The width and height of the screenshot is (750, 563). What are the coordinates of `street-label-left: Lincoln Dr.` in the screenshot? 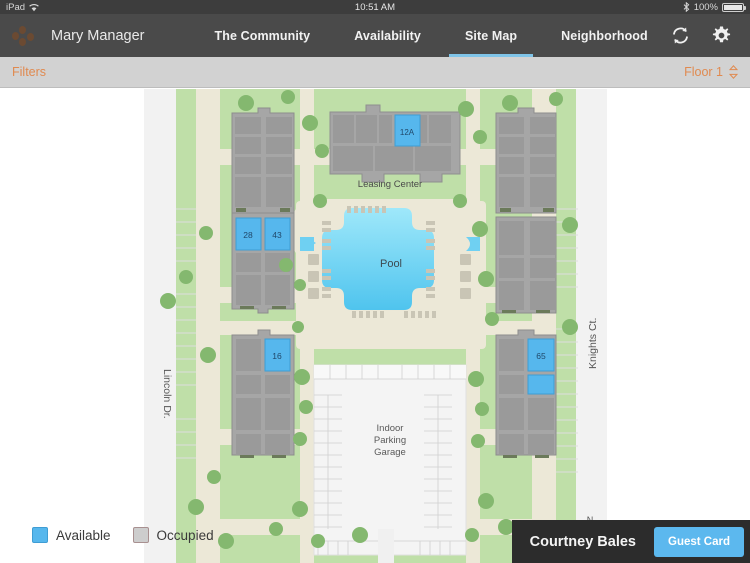 It's located at (167, 394).